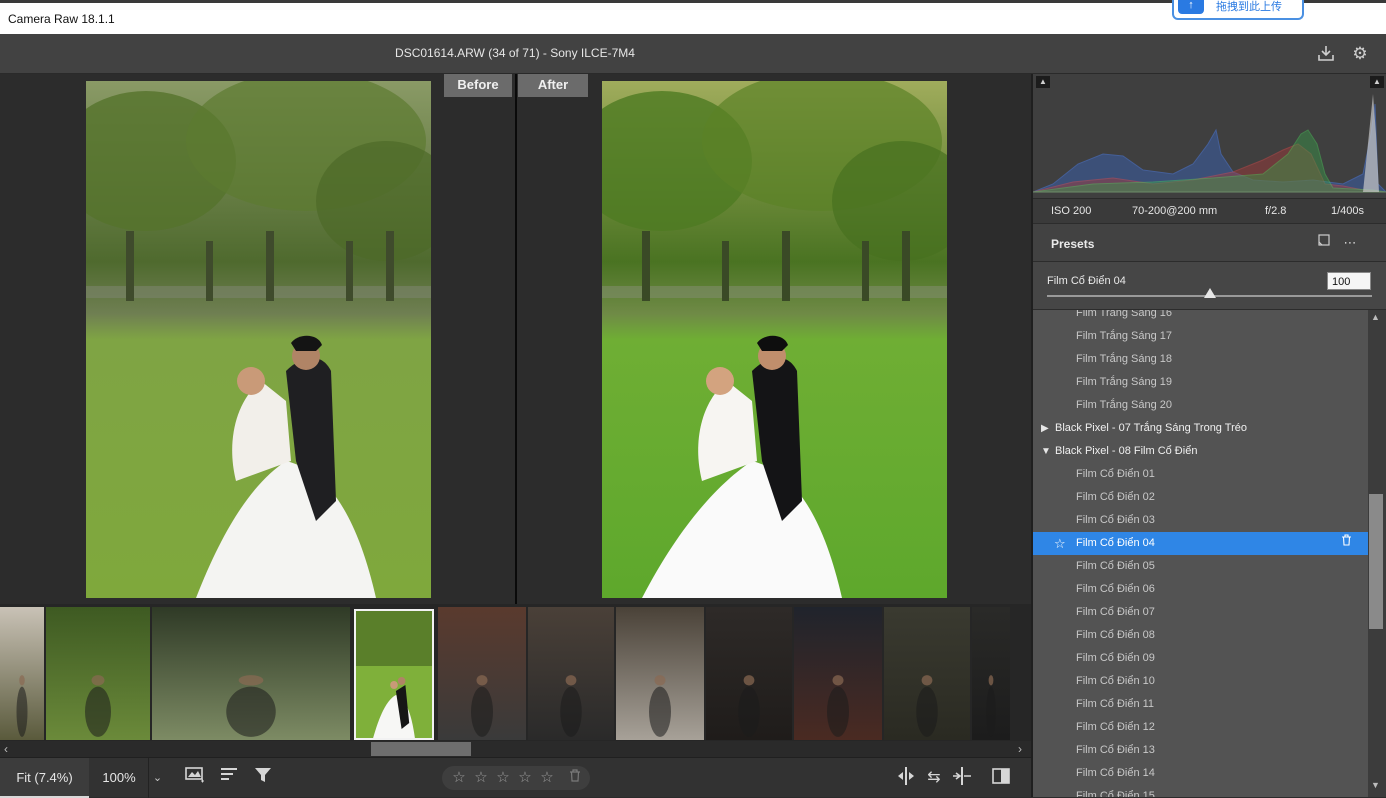 The height and width of the screenshot is (798, 1386). Describe the element at coordinates (195, 778) in the screenshot. I see `save-options-icon` at that location.